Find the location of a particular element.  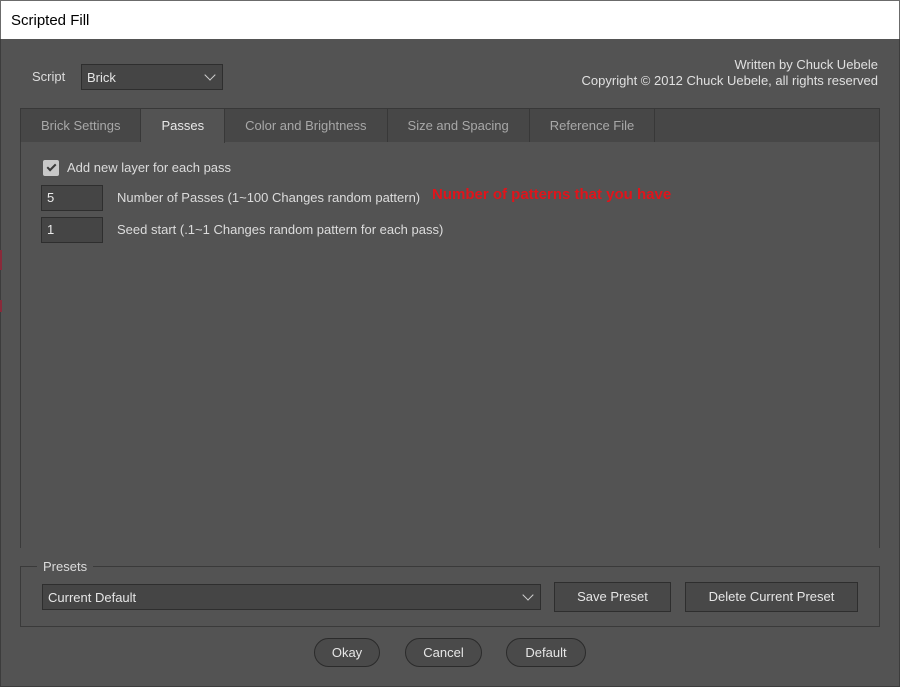

tab-passes: Passes is located at coordinates (183, 126).